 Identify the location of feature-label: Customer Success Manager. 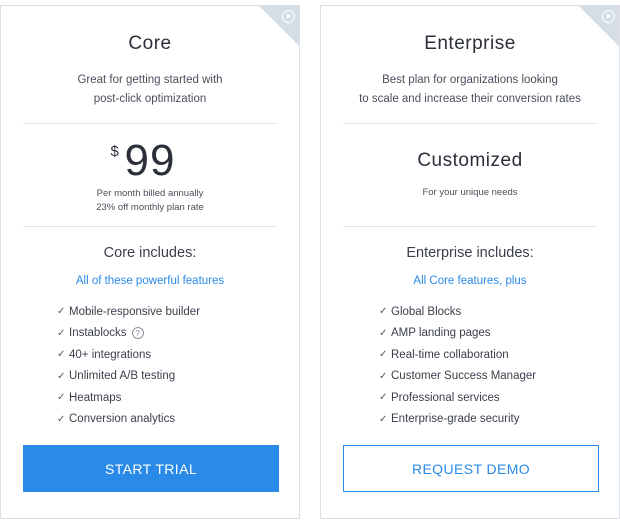
(464, 376).